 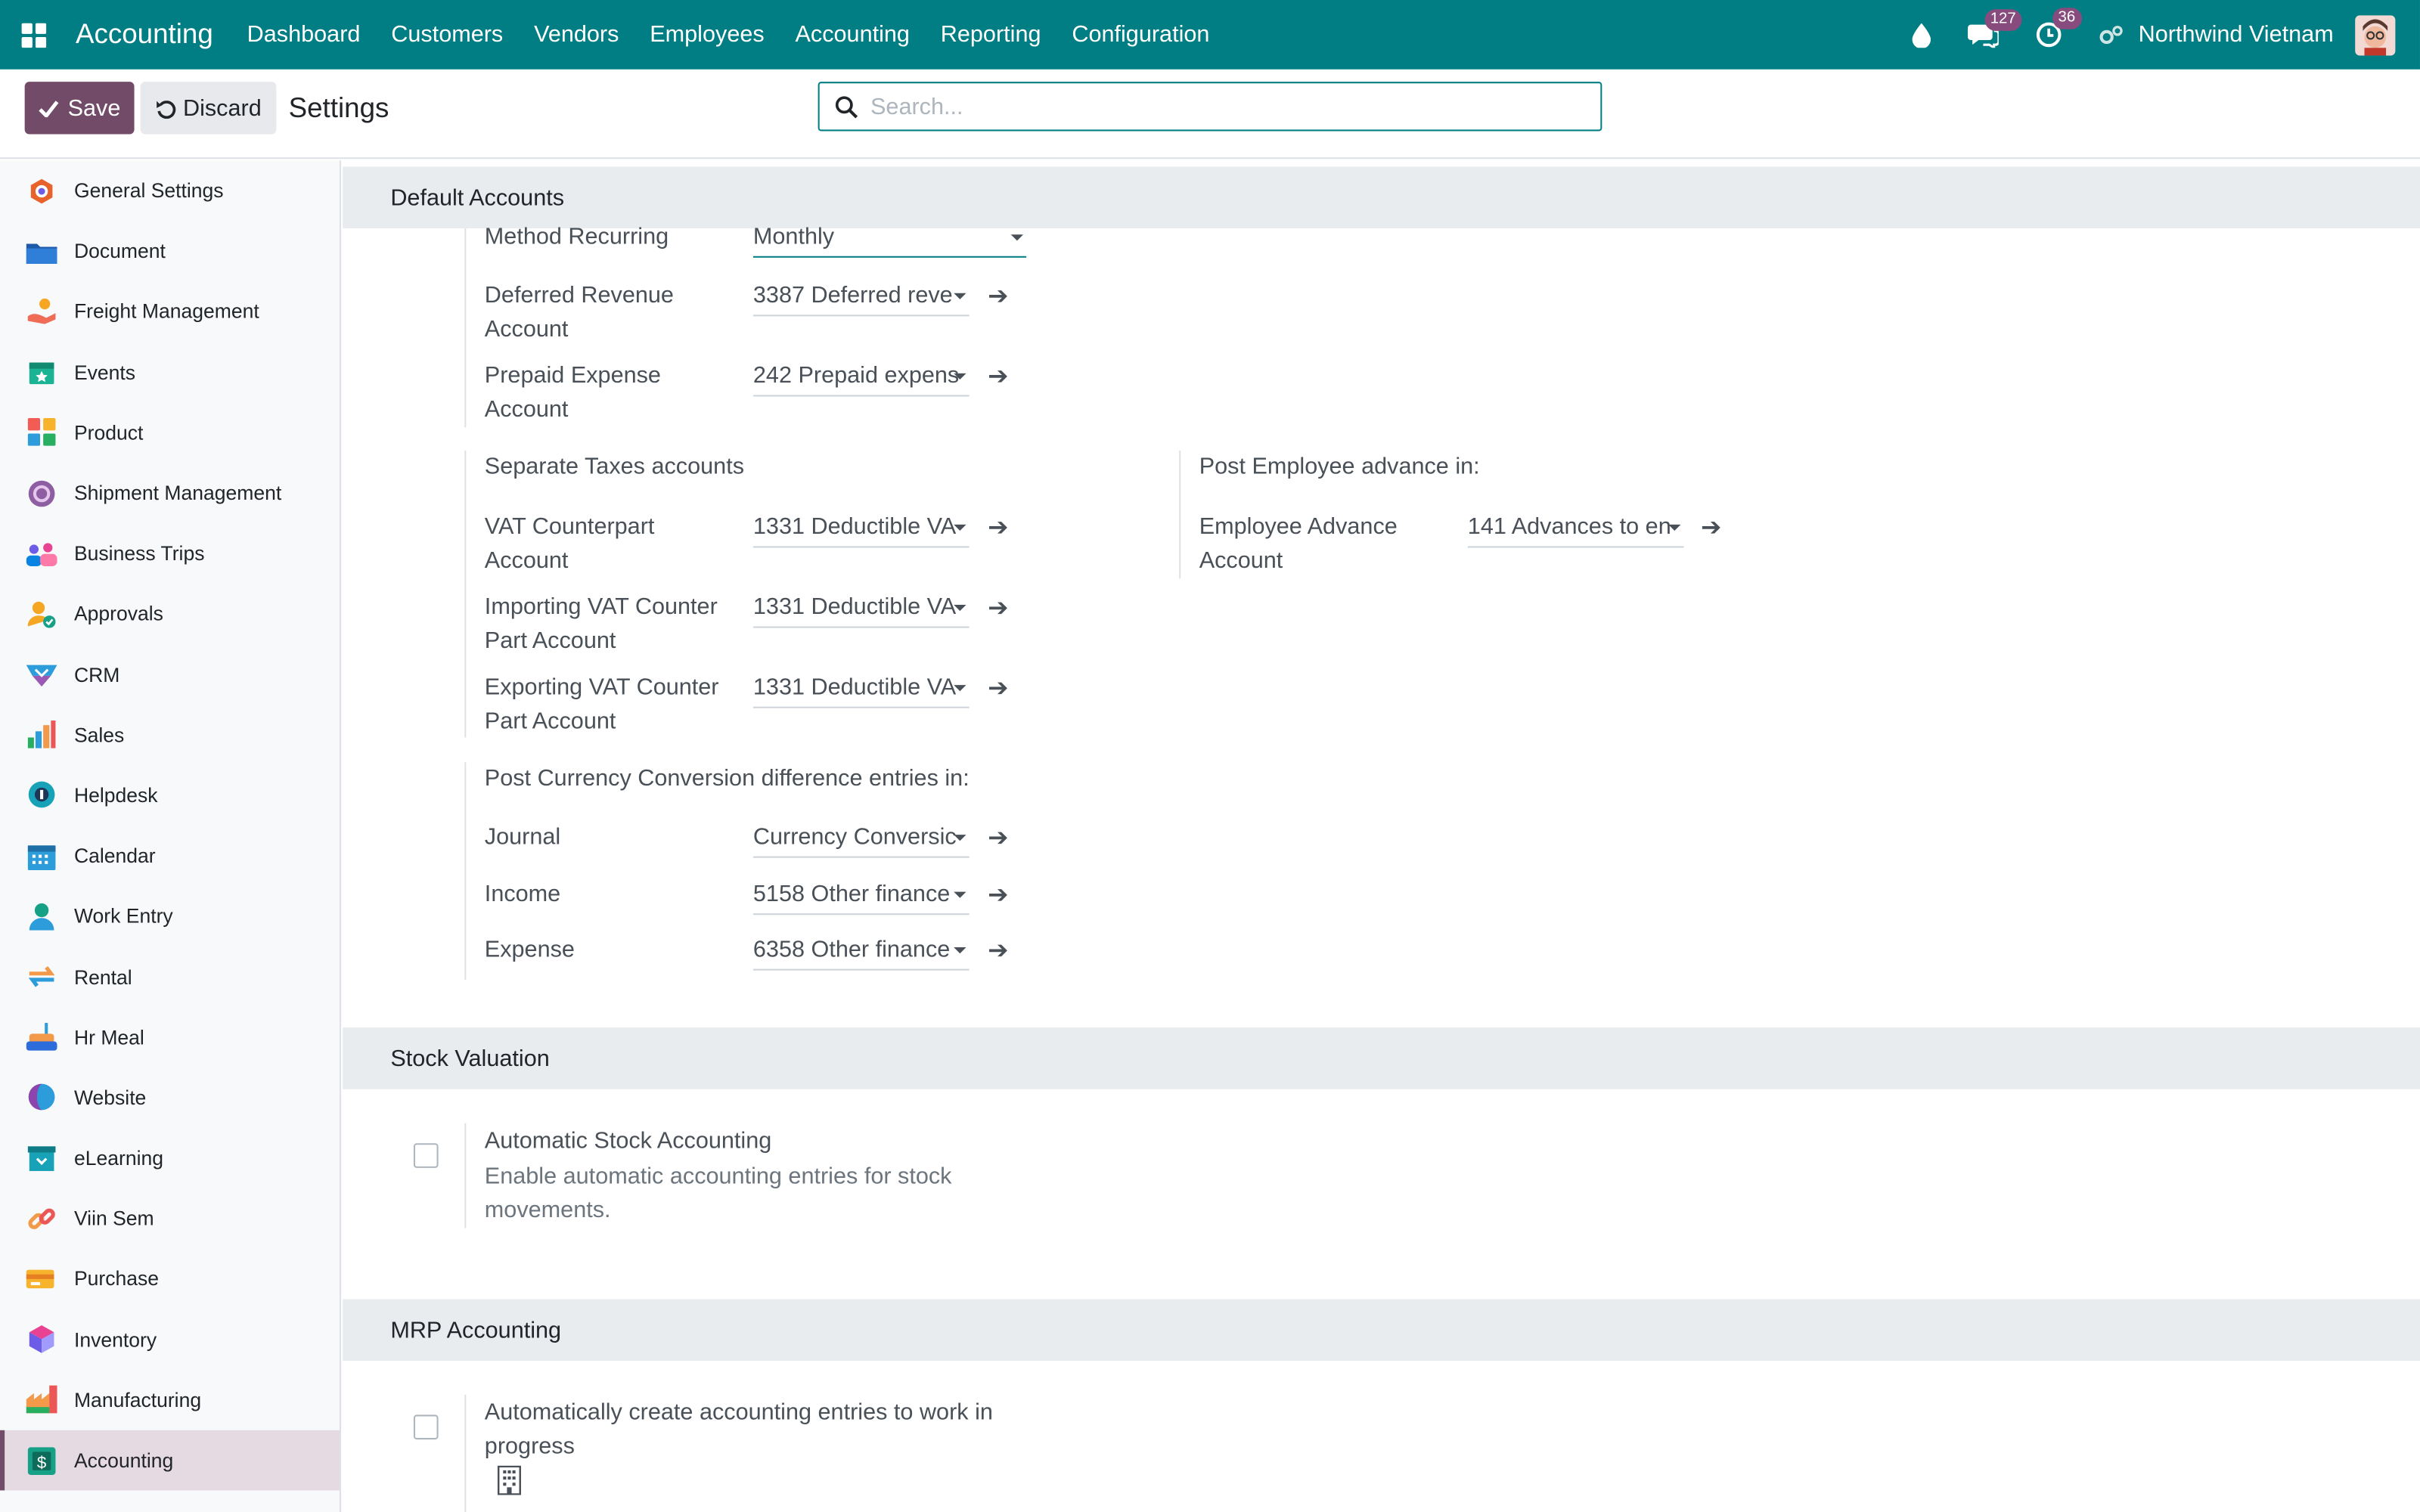 I want to click on sidebar-item-general-settings: General Settings, so click(x=170, y=190).